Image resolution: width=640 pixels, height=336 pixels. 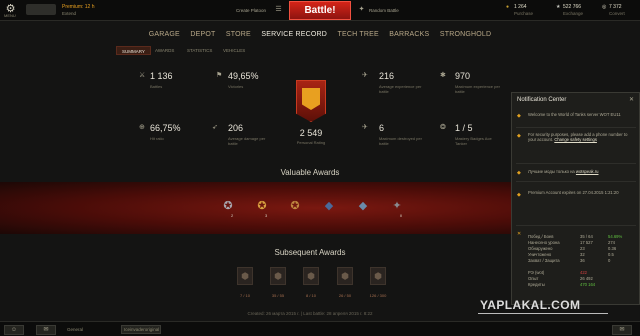 What do you see at coordinates (551, 171) in the screenshot?
I see `notification-mods-text: Лучшие моды только на` at bounding box center [551, 171].